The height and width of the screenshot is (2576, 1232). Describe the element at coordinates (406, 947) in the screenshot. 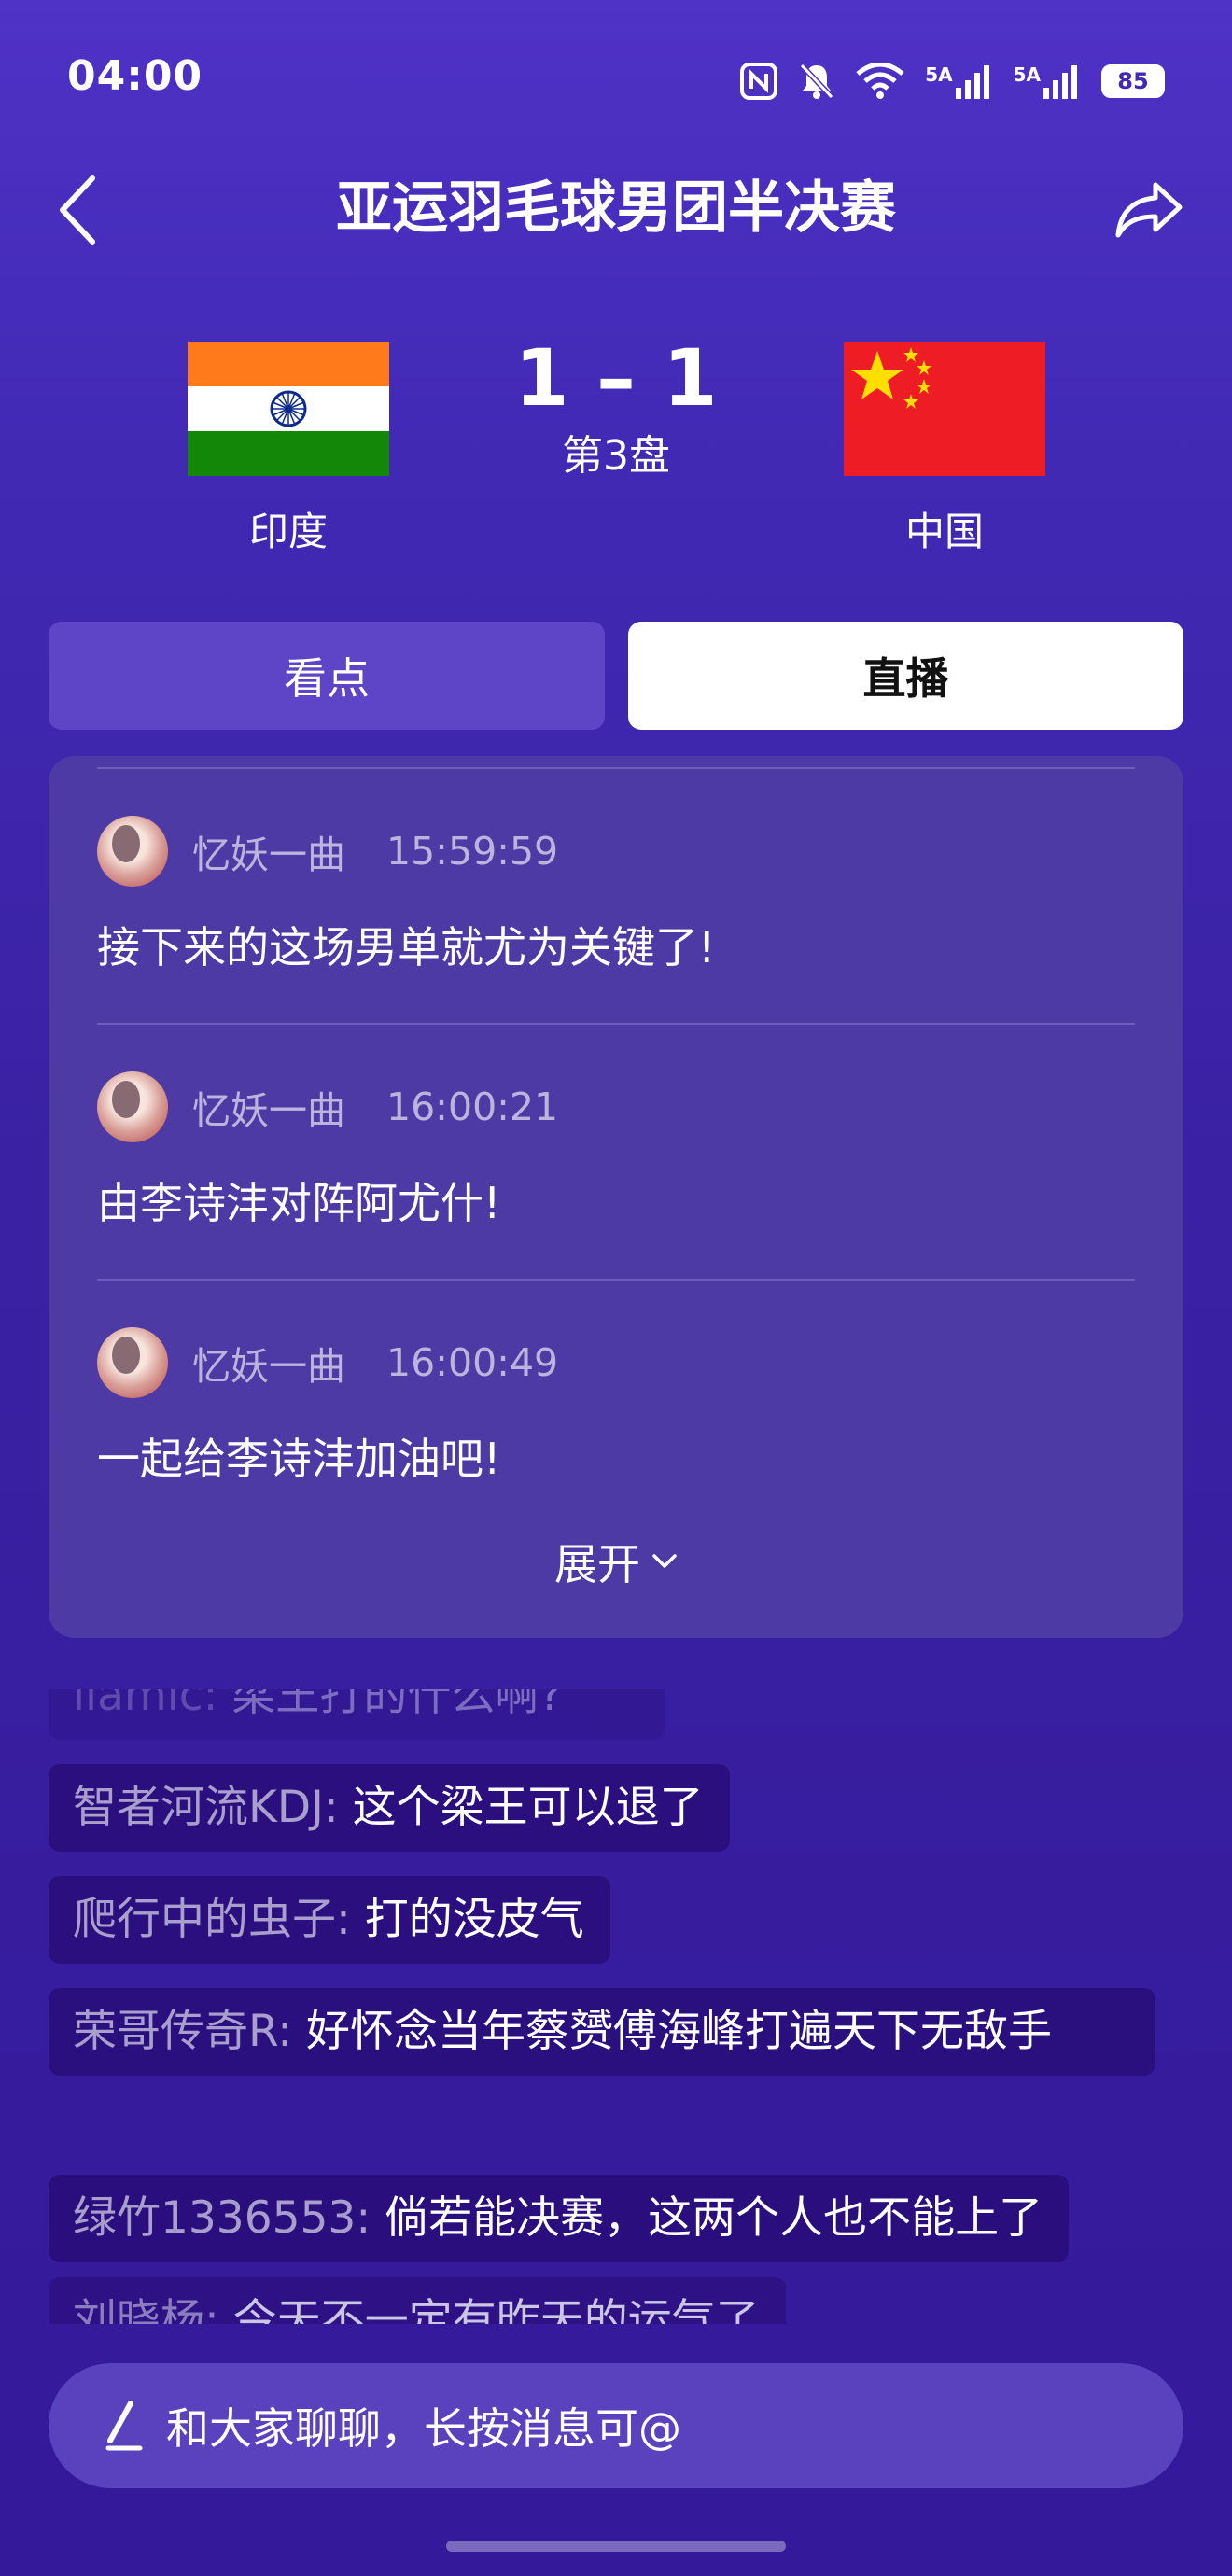

I see `message-text: 接下来的这场男单就尤为关键了!` at that location.